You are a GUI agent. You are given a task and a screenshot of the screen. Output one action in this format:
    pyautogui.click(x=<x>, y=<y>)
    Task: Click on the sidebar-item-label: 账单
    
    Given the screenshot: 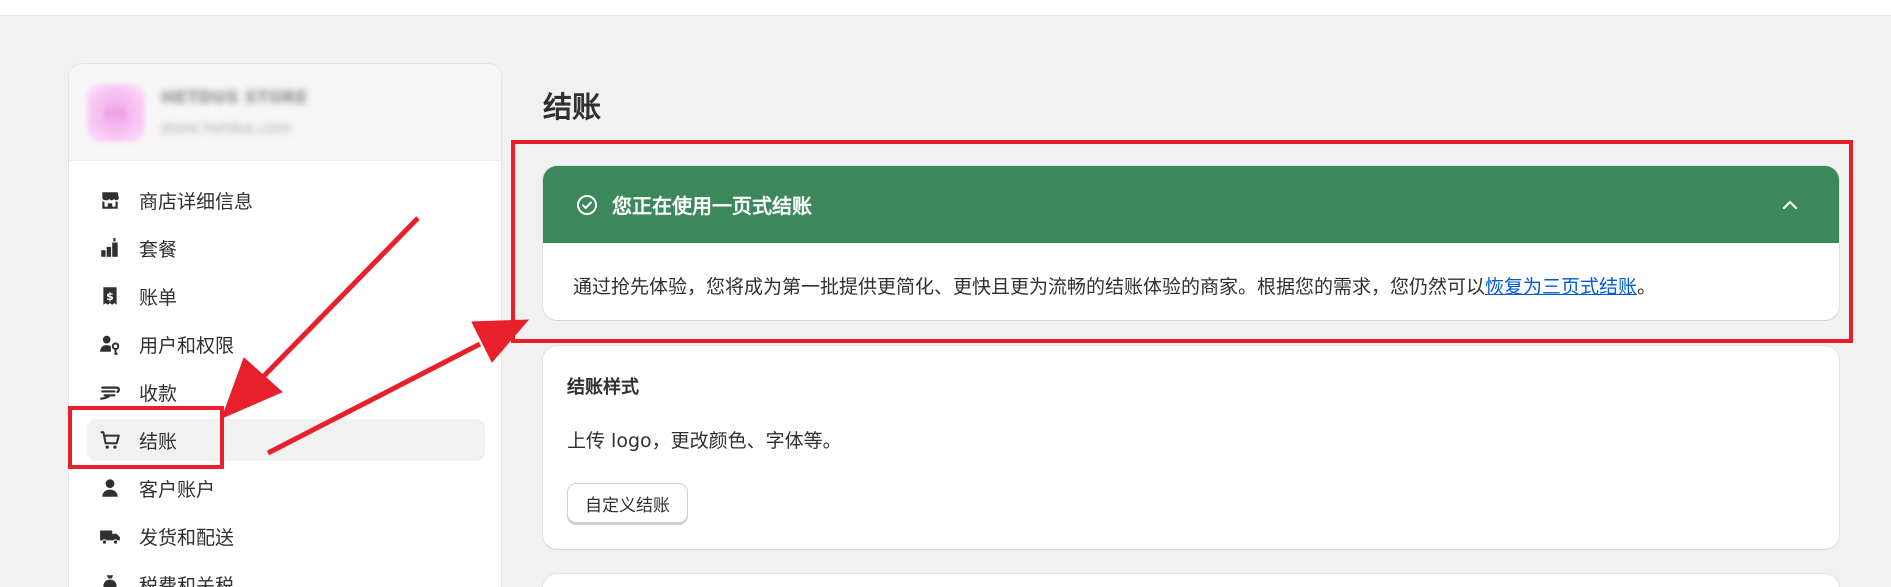 What is the action you would take?
    pyautogui.click(x=158, y=297)
    